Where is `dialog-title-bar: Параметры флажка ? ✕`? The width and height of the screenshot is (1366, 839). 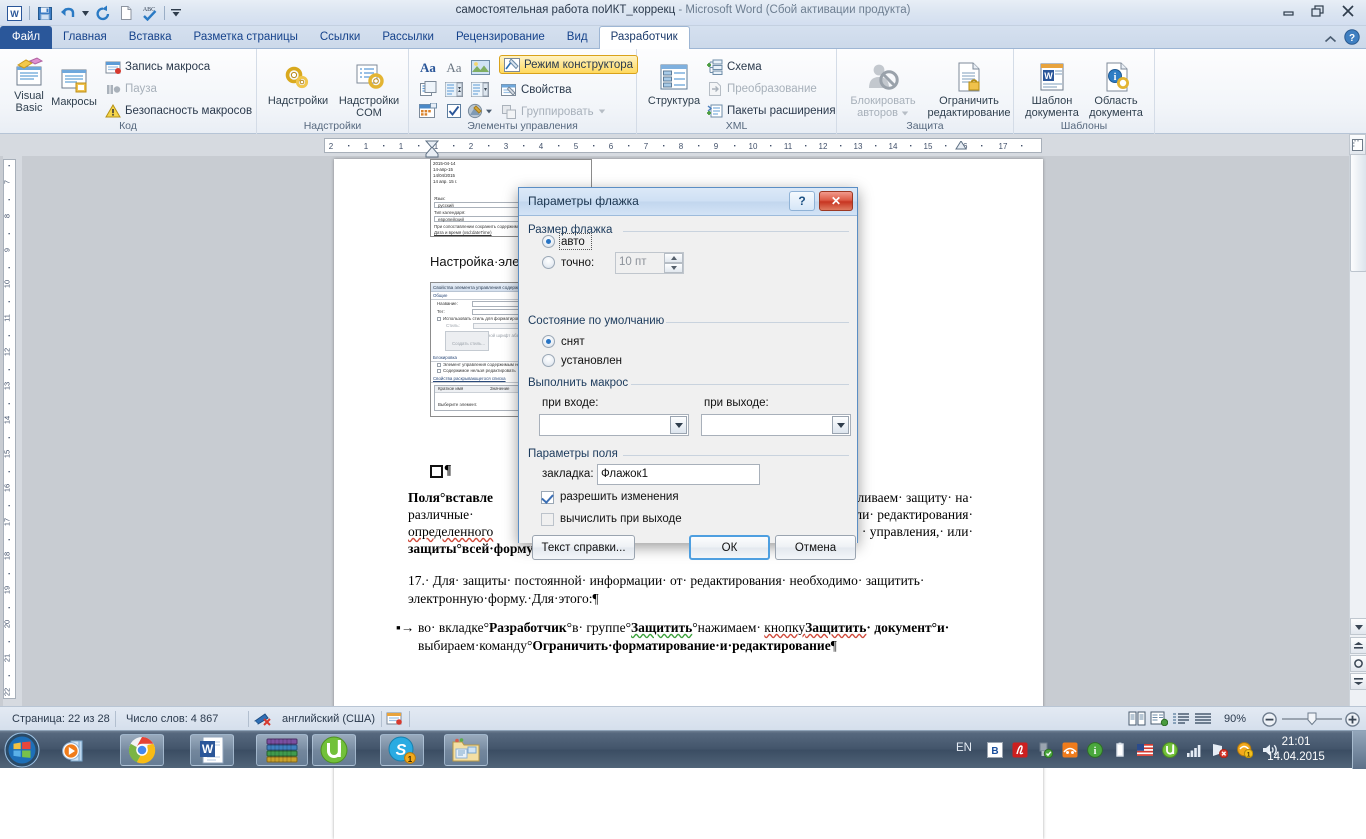
dialog-title-bar: Параметры флажка ? ✕ is located at coordinates (688, 202).